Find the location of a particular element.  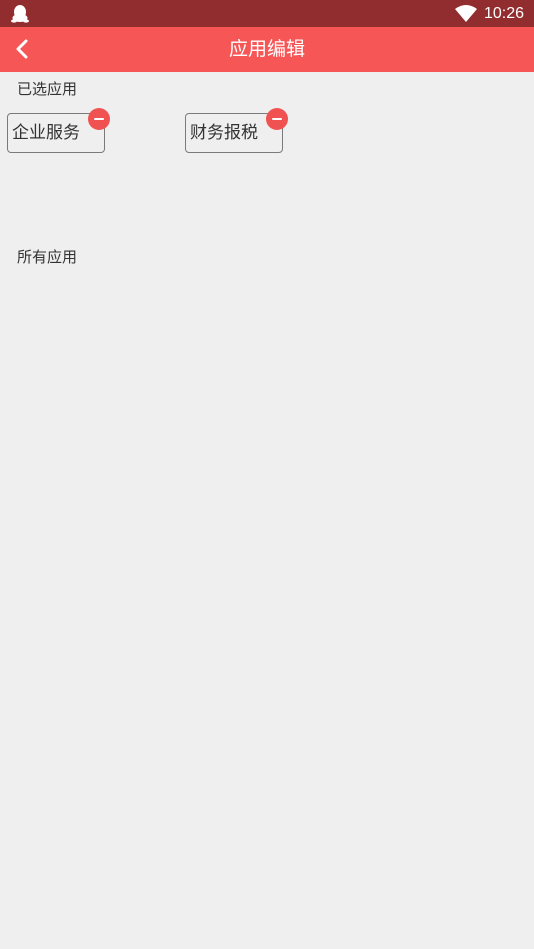

selected-app-chip: 企业服务 is located at coordinates (58, 130).